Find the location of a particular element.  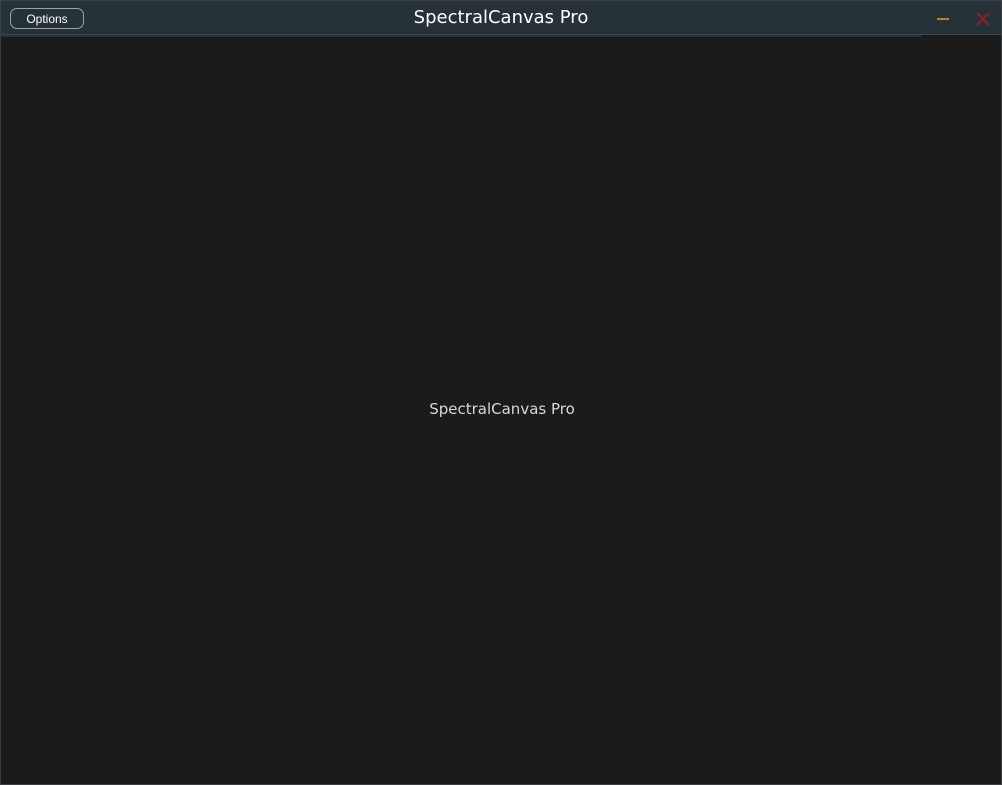

title-bar: Options SpectralCanvas Pro is located at coordinates (501, 18).